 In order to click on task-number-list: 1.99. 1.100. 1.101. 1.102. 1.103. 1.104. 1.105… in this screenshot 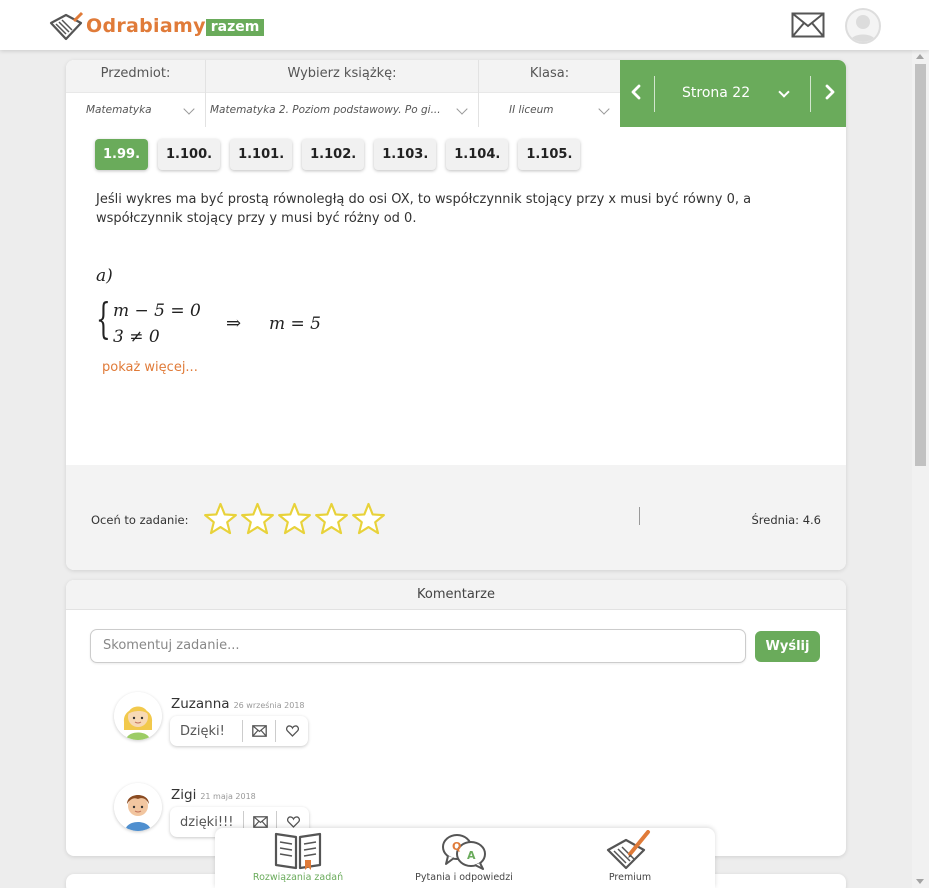, I will do `click(338, 154)`.